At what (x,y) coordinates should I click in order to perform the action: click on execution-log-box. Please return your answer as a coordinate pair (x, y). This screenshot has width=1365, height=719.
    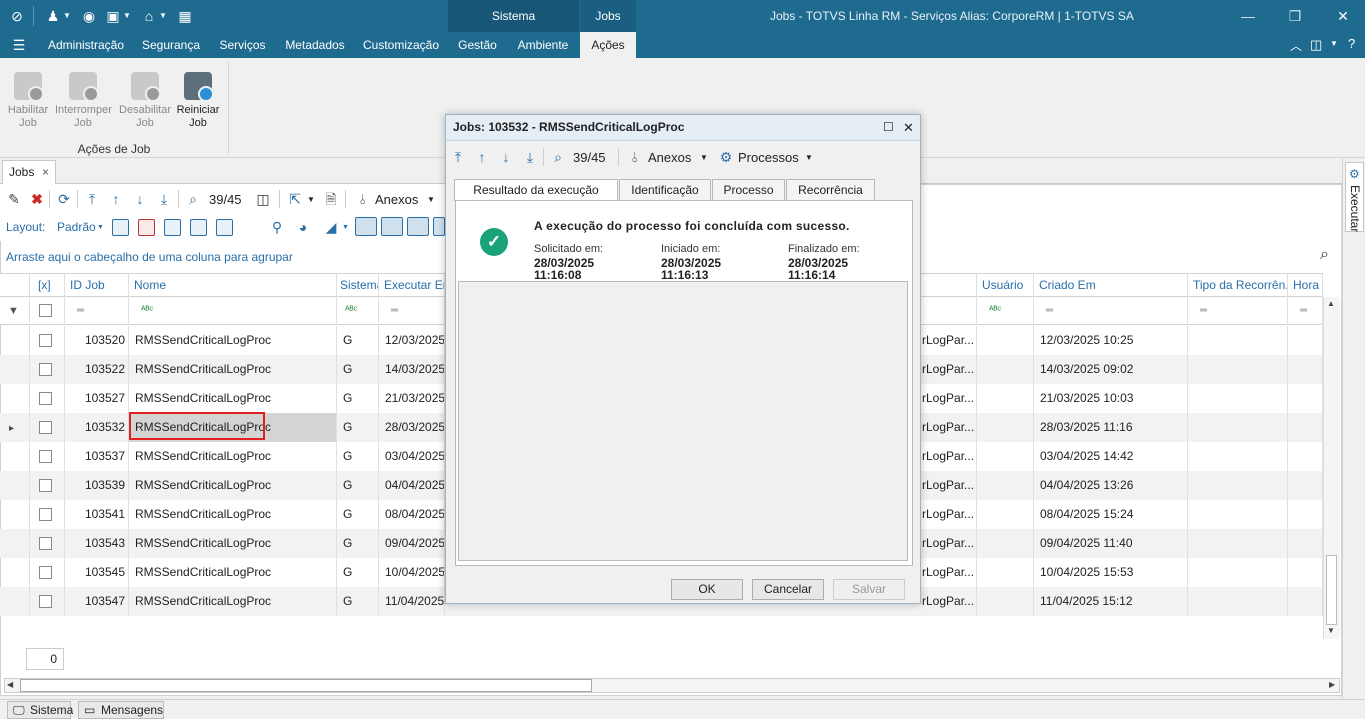
    Looking at the image, I should click on (683, 421).